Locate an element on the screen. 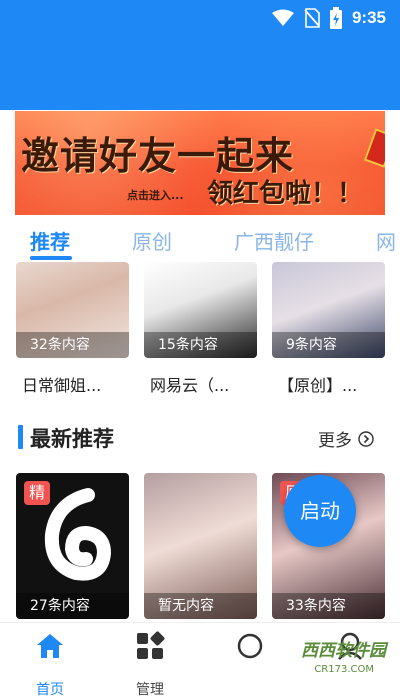  card-count: 32条内容 is located at coordinates (72, 345).